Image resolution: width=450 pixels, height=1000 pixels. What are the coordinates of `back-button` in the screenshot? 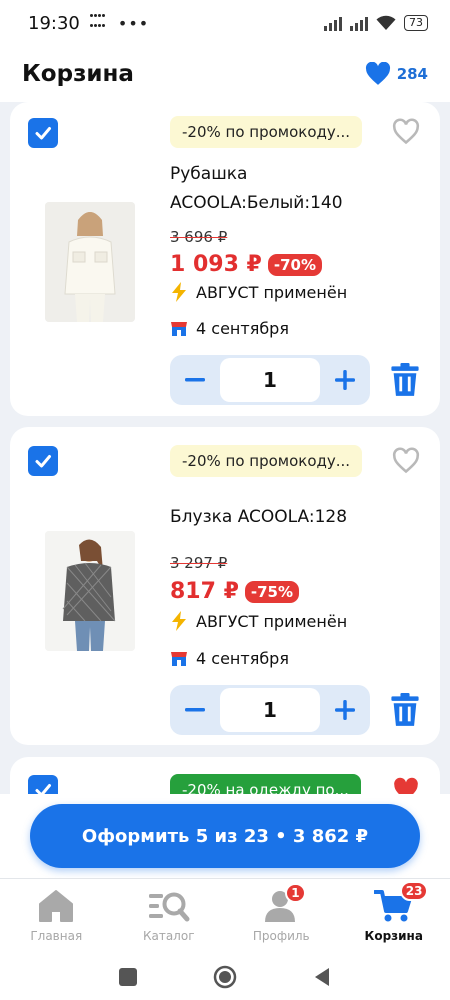 It's located at (322, 977).